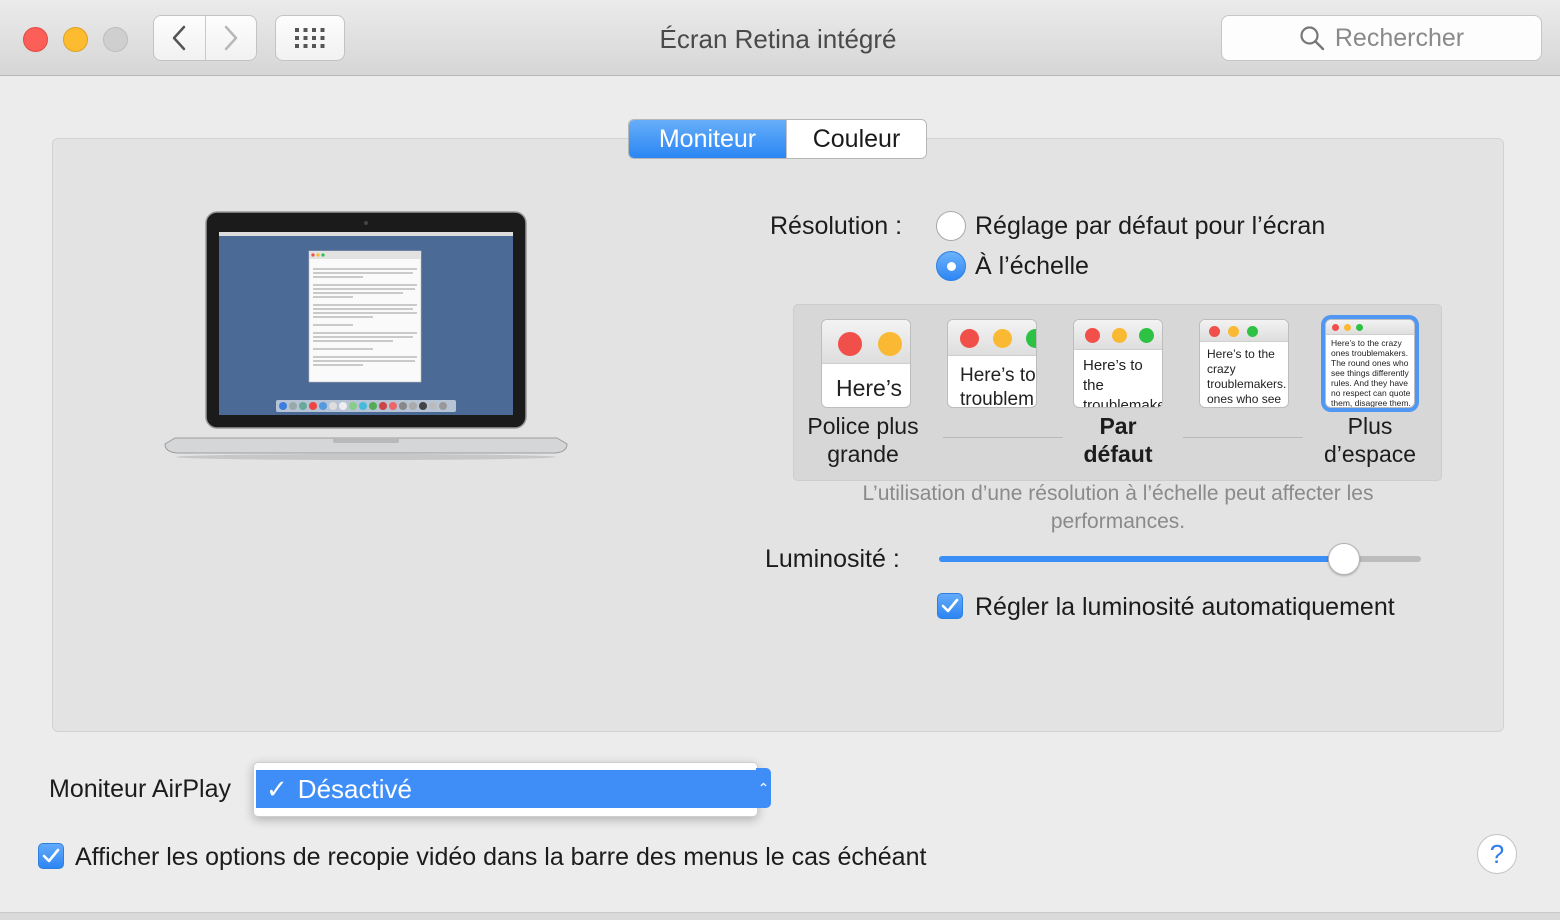 The width and height of the screenshot is (1560, 920). What do you see at coordinates (780, 916) in the screenshot?
I see `window-bottom-edge` at bounding box center [780, 916].